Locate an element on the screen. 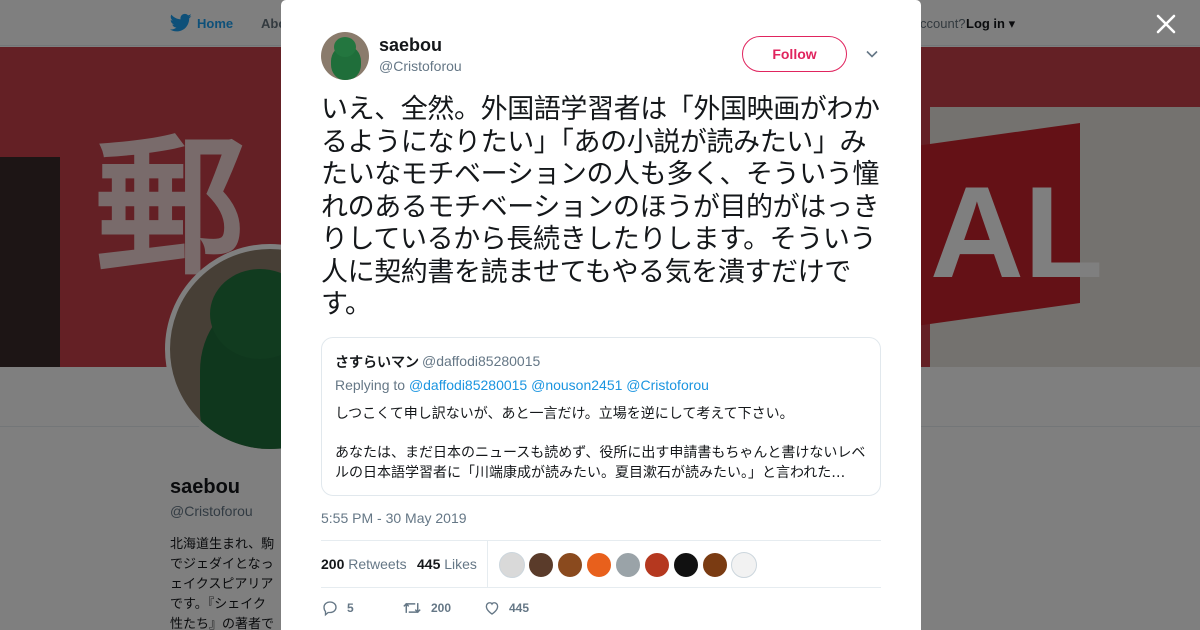 The width and height of the screenshot is (1200, 630). reply-icon is located at coordinates (330, 609).